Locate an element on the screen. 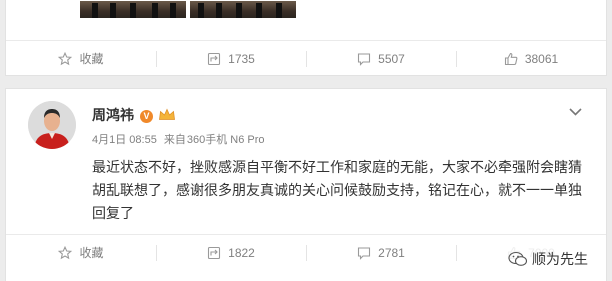 The width and height of the screenshot is (612, 281). wechat-icon is located at coordinates (518, 258).